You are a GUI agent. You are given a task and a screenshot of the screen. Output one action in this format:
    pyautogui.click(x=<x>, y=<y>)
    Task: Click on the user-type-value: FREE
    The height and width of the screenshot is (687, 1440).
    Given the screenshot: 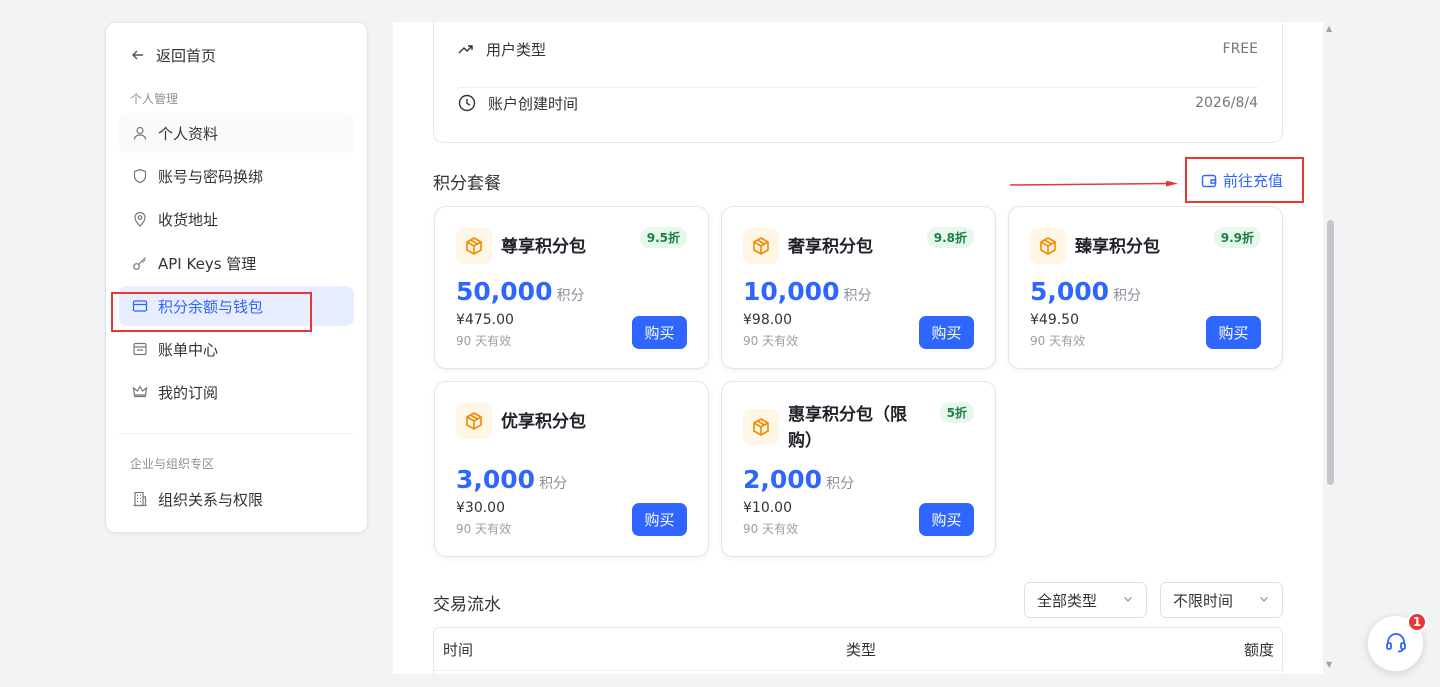 What is the action you would take?
    pyautogui.click(x=1240, y=49)
    